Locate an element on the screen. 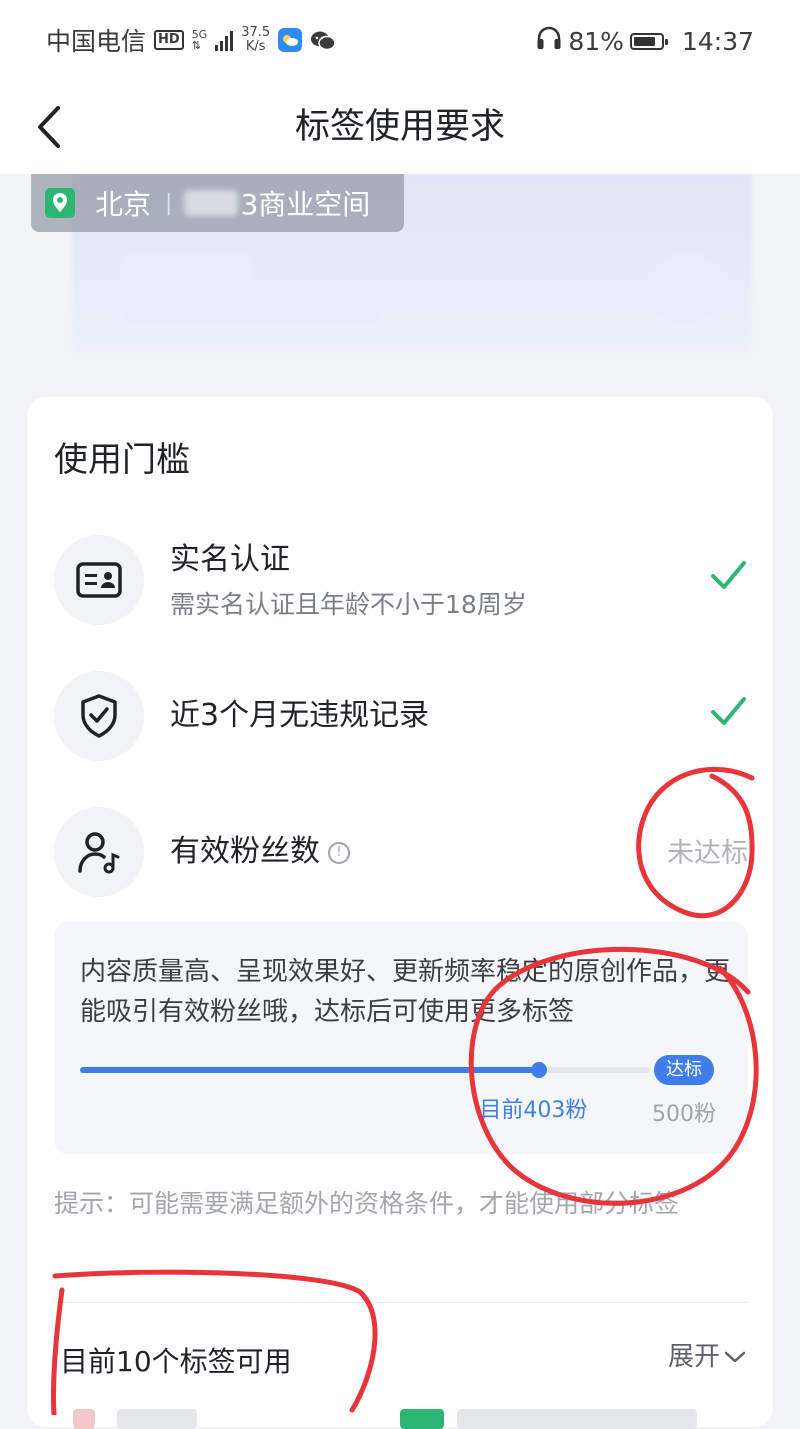 The image size is (800, 1429). network-speed: 37.5 K/s is located at coordinates (255, 40).